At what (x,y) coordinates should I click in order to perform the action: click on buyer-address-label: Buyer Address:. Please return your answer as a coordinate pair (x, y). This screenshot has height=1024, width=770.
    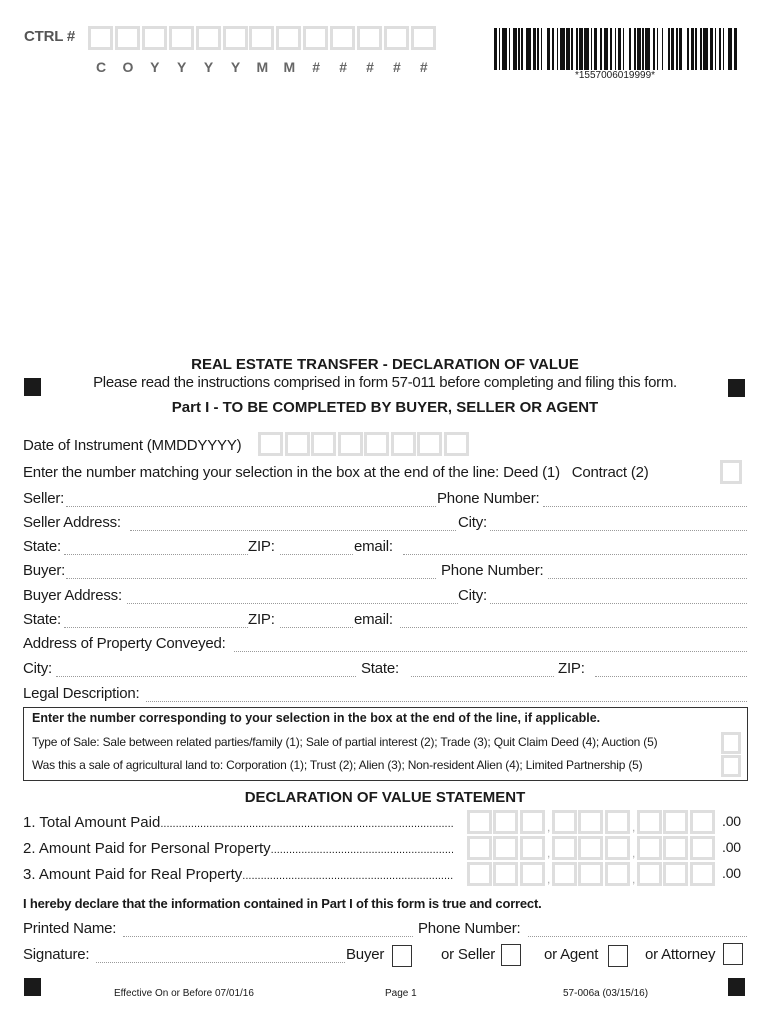
    Looking at the image, I should click on (72, 595).